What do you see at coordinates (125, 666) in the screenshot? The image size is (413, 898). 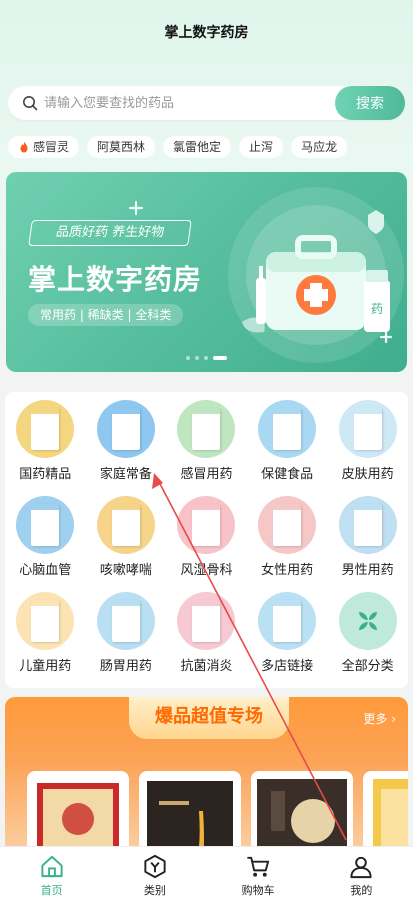 I see `category-label: 肠胃用药` at bounding box center [125, 666].